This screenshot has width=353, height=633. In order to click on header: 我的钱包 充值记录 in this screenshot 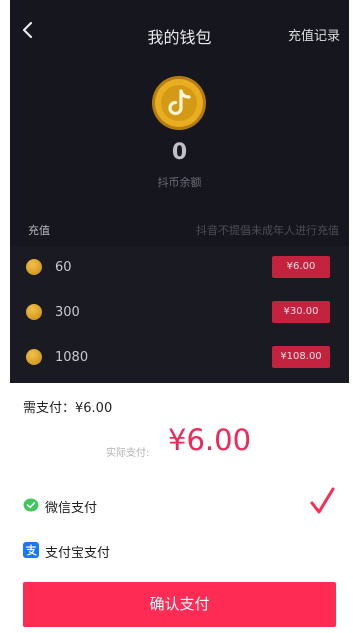, I will do `click(179, 31)`.